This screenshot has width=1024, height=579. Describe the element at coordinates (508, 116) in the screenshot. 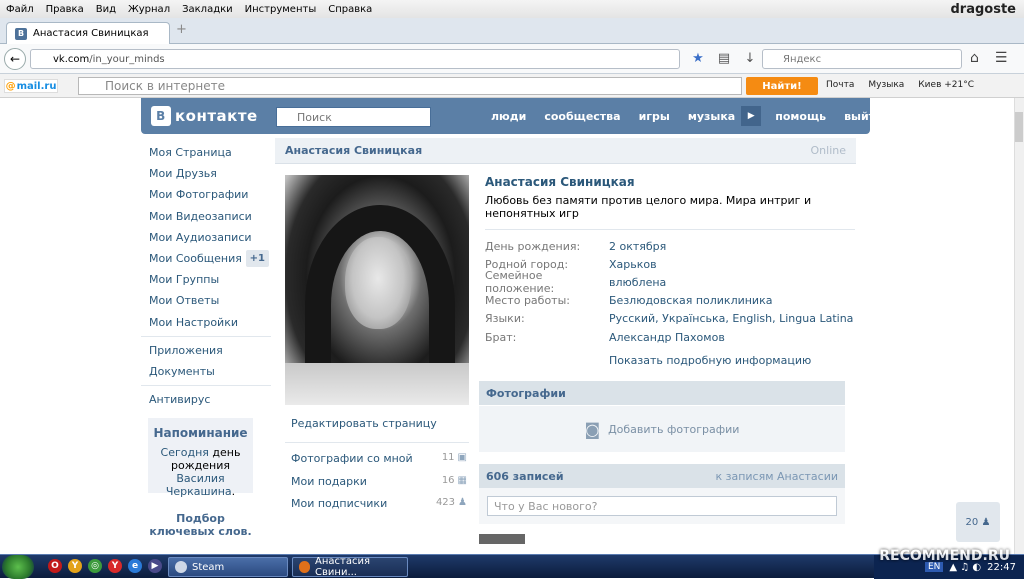

I see `nav-people: люди` at that location.